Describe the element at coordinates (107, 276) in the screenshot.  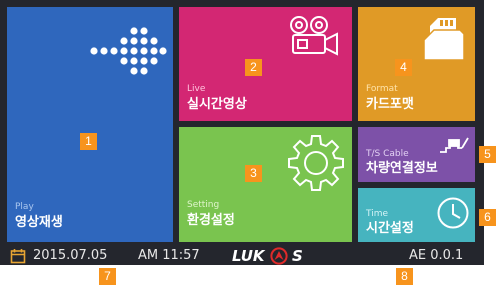
I see `date-number-badge: 7` at that location.